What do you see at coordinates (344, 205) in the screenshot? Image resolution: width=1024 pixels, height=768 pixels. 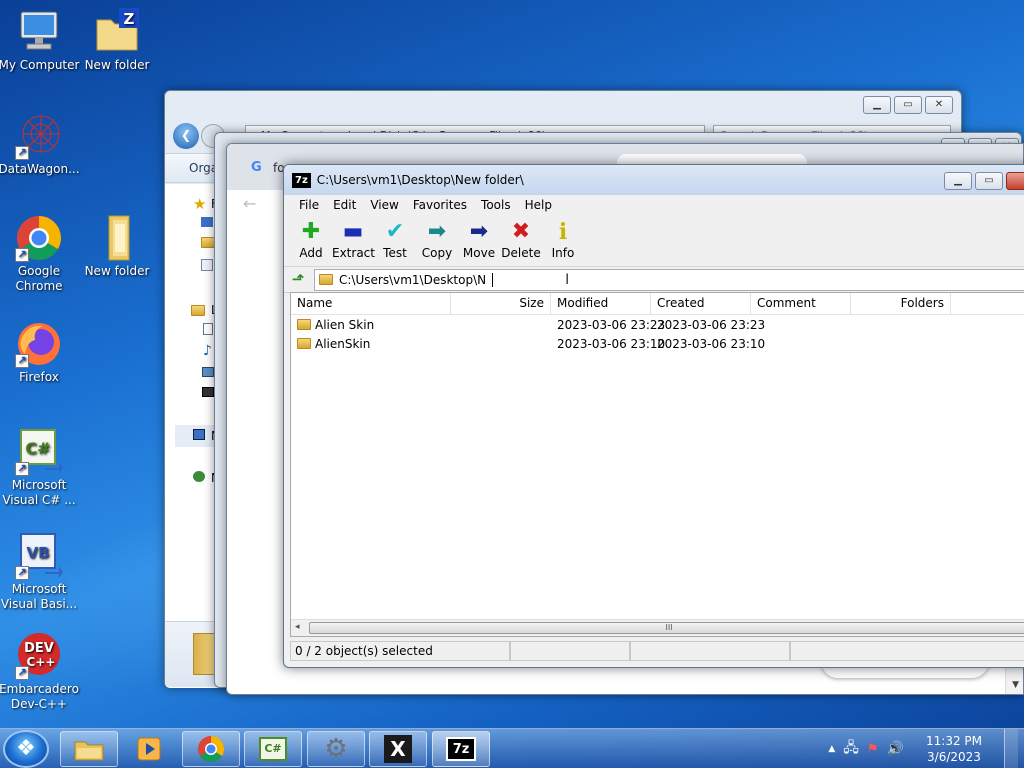 I see `menu-edit: Edit` at bounding box center [344, 205].